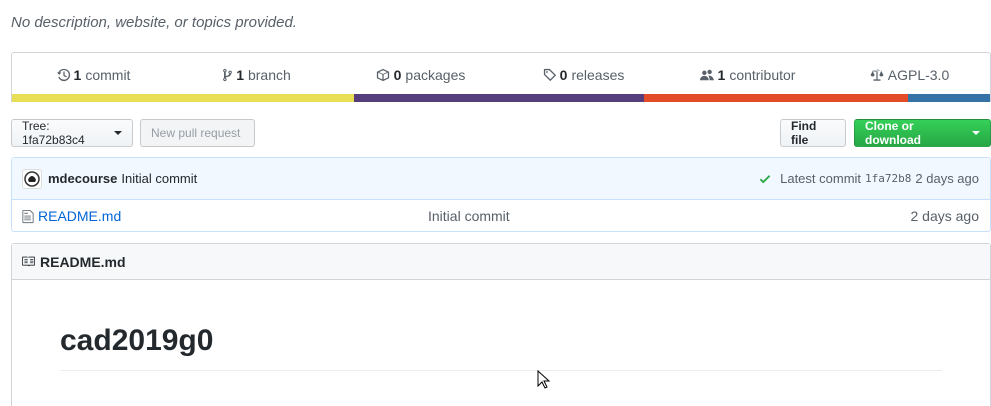  I want to click on summary-releases: 0 releases, so click(583, 75).